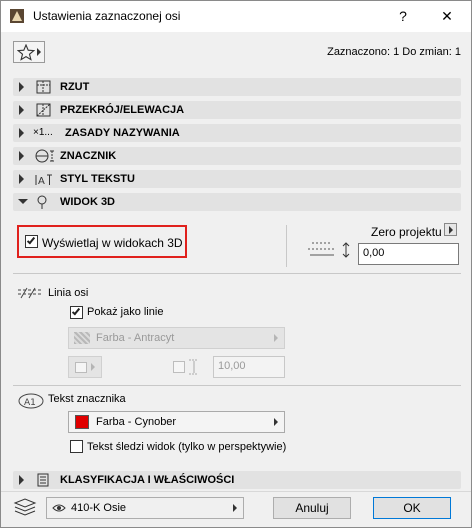  I want to click on close-button: ✕, so click(447, 16).